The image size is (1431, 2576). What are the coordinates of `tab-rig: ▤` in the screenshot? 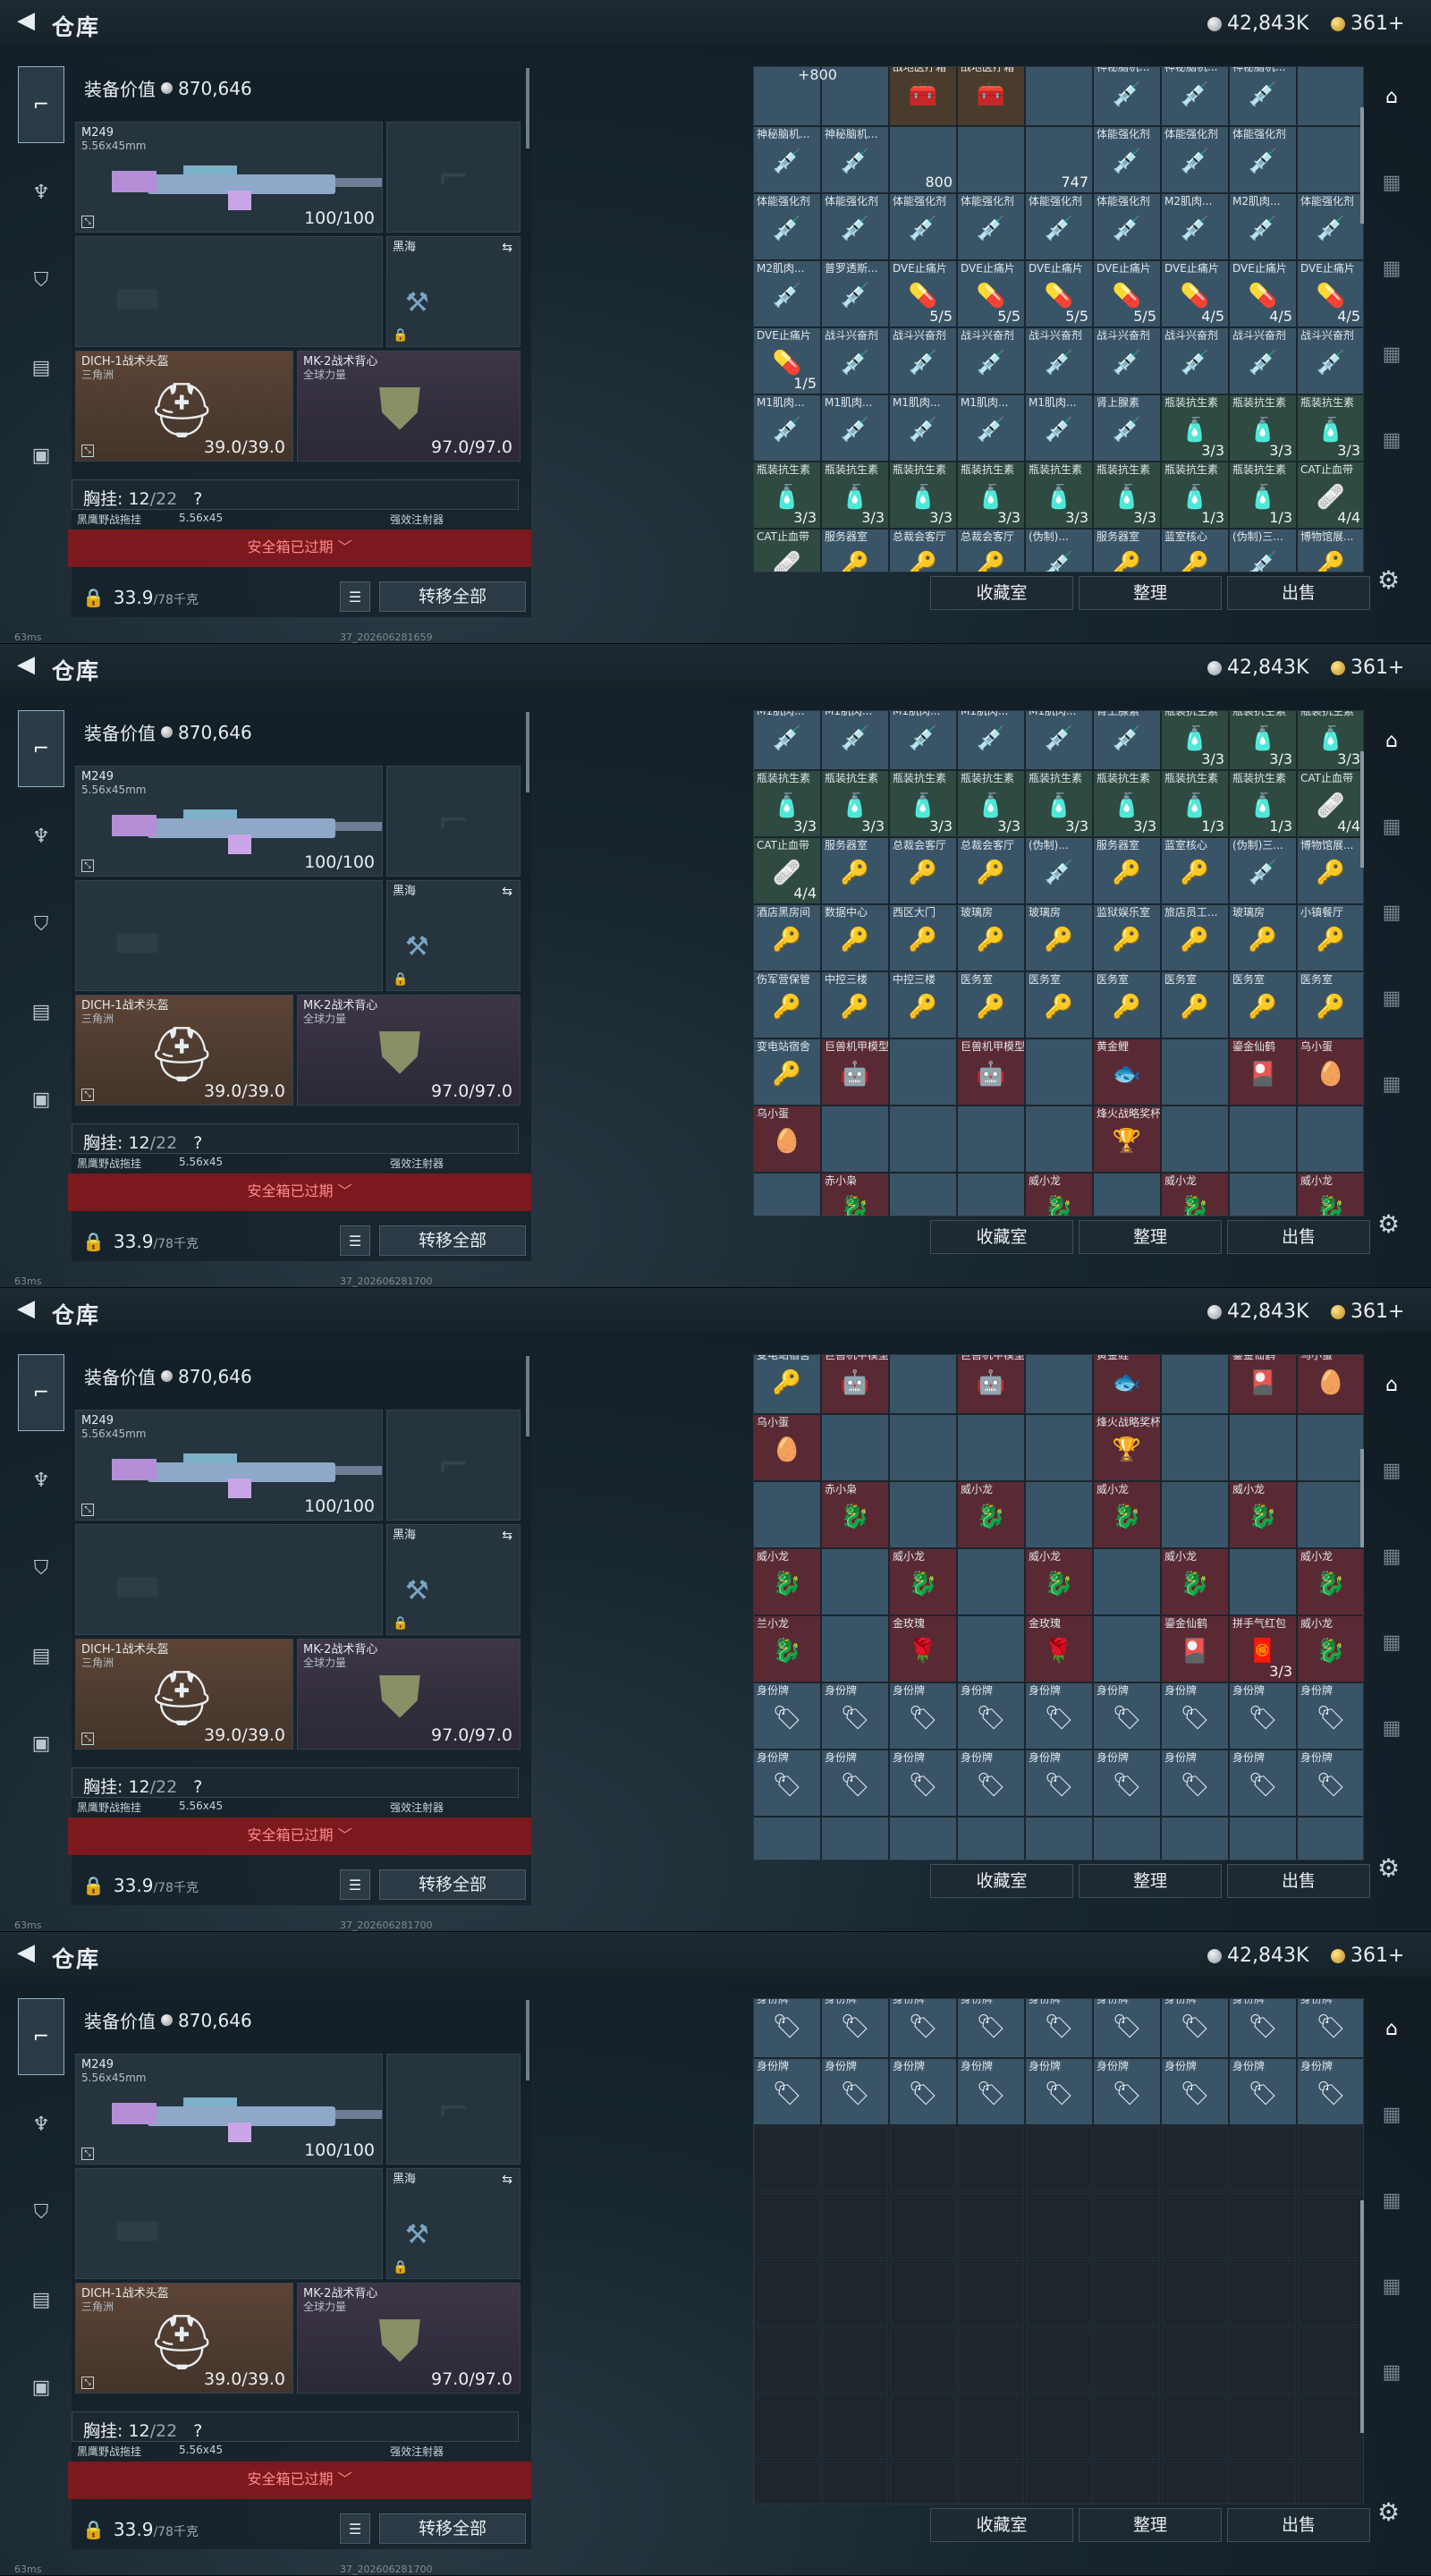 It's located at (41, 1655).